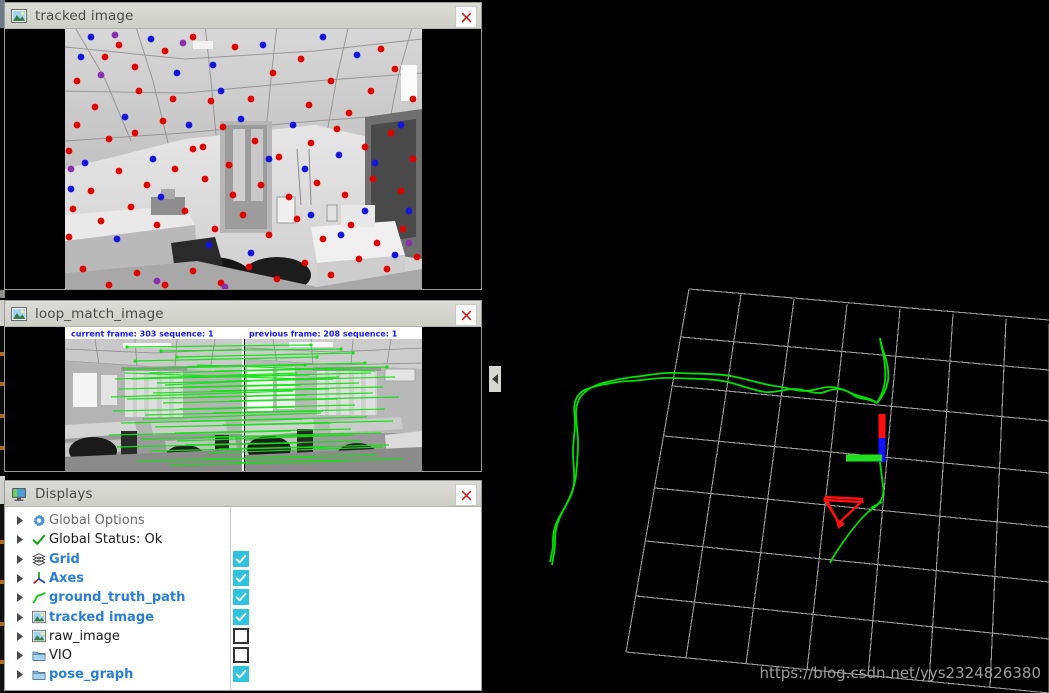 This screenshot has height=693, width=1049. What do you see at coordinates (241, 674) in the screenshot?
I see `checkbox-pose-graph` at bounding box center [241, 674].